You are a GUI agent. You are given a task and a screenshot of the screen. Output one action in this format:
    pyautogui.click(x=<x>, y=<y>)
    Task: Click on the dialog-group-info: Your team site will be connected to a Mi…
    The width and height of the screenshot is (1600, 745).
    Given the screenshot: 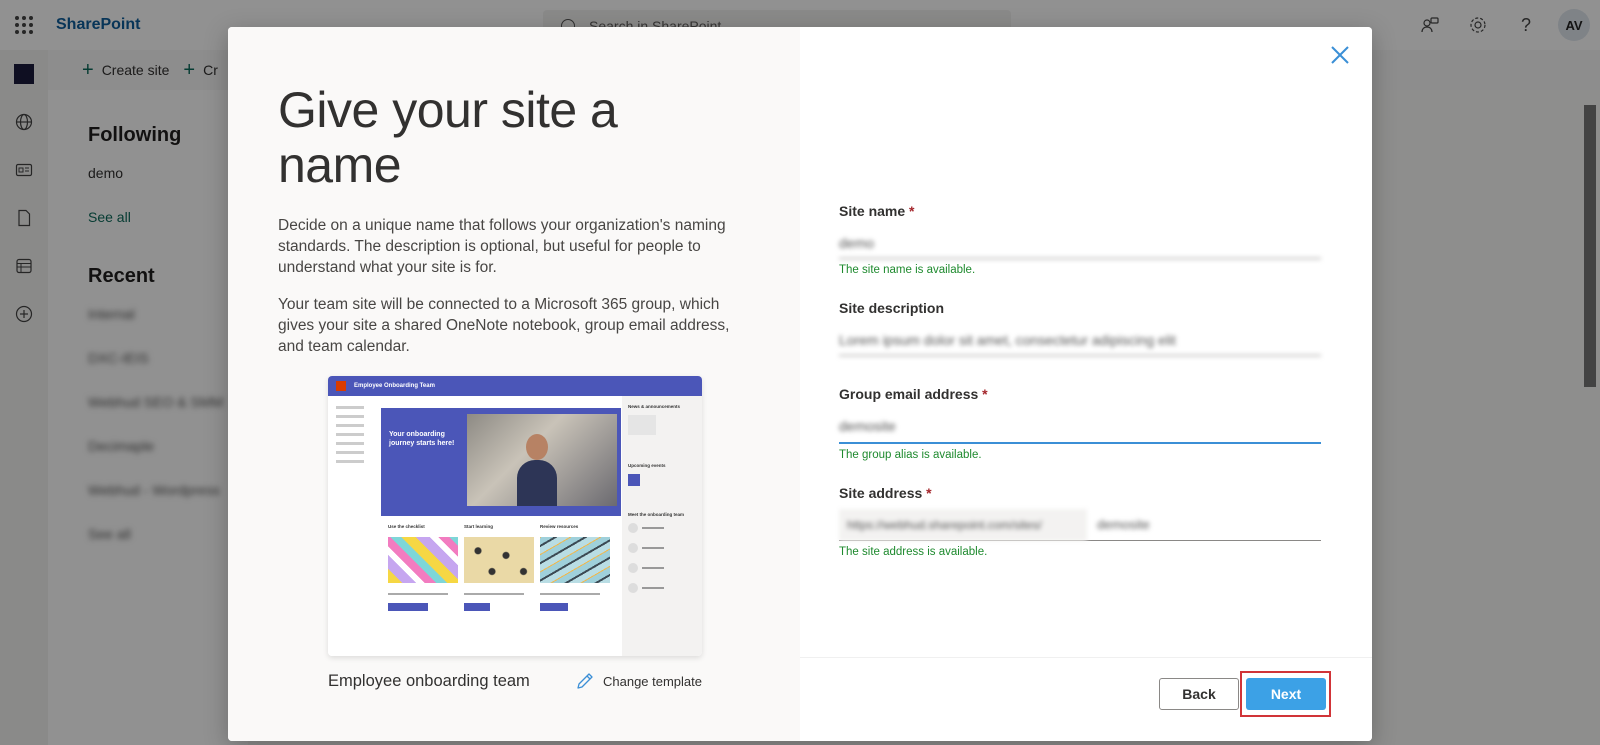 What is the action you would take?
    pyautogui.click(x=504, y=325)
    